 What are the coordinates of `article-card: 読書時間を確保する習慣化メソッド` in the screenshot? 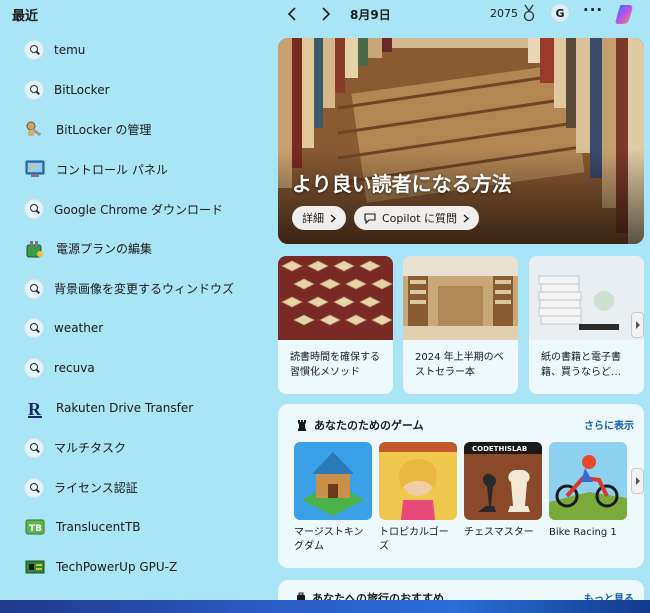 It's located at (335, 325).